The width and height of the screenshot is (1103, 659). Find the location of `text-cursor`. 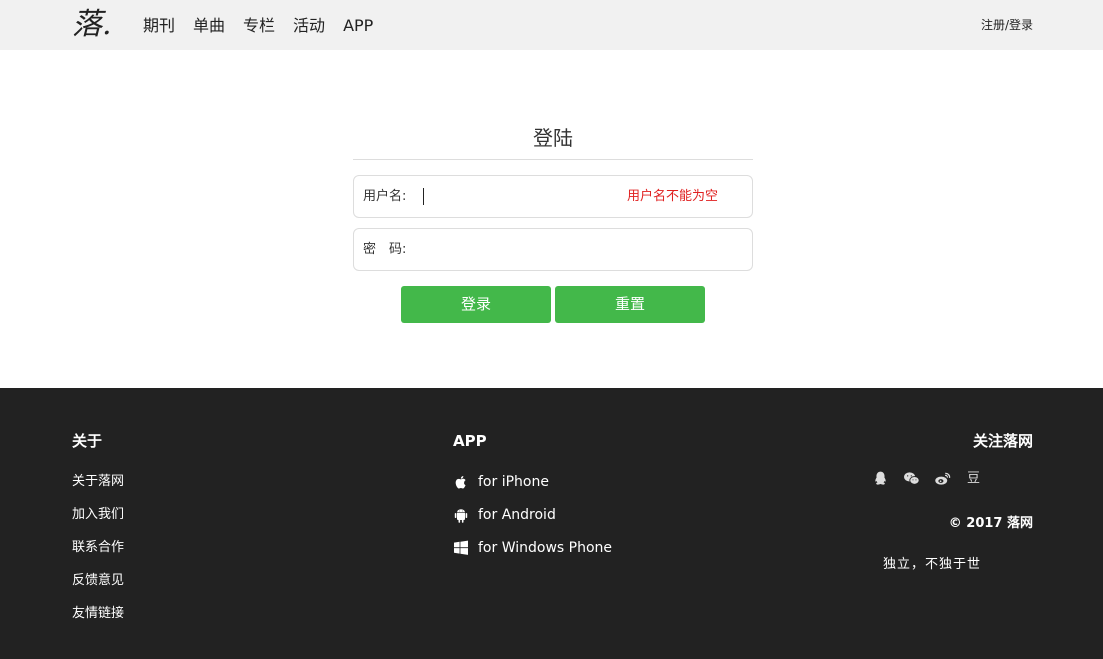

text-cursor is located at coordinates (423, 196).